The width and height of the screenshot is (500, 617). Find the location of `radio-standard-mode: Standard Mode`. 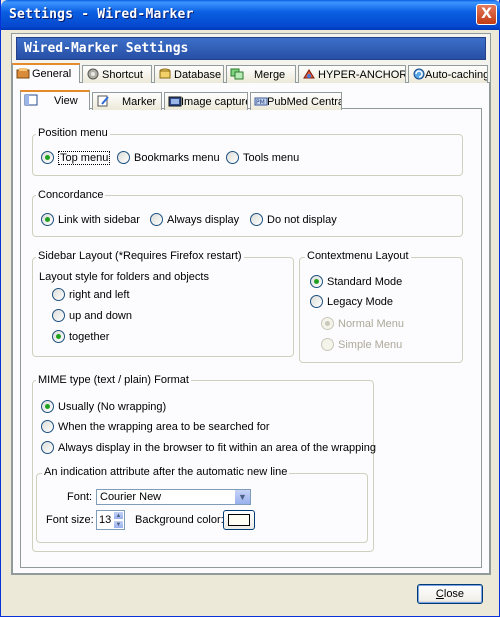

radio-standard-mode: Standard Mode is located at coordinates (356, 281).